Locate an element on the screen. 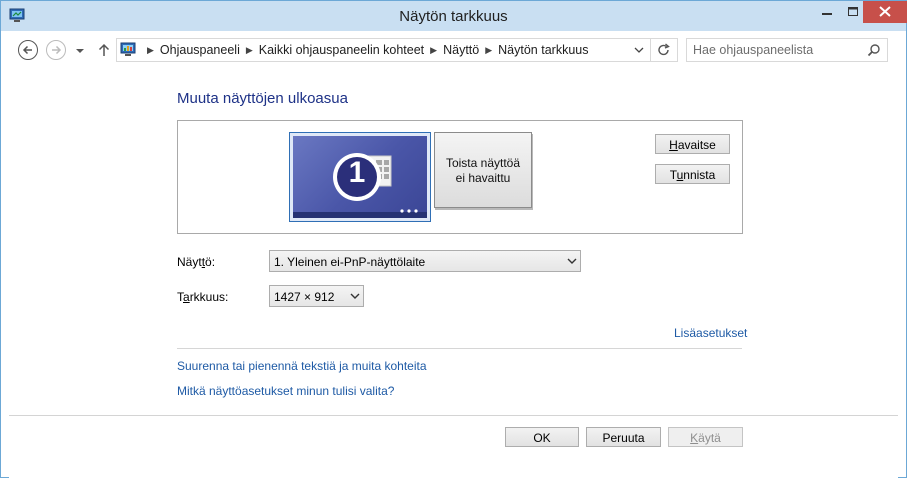  breadcrumb-item-display: Näyttö is located at coordinates (461, 50).